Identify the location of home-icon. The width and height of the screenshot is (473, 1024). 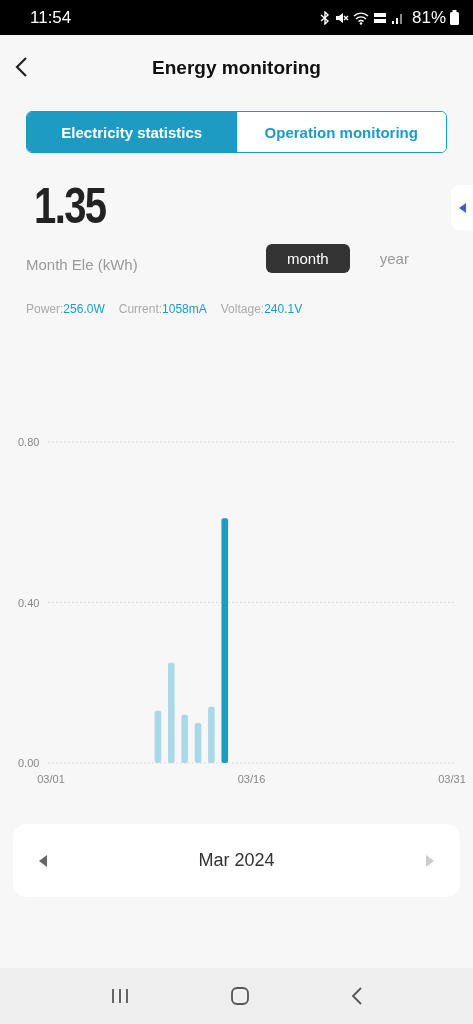
(239, 996).